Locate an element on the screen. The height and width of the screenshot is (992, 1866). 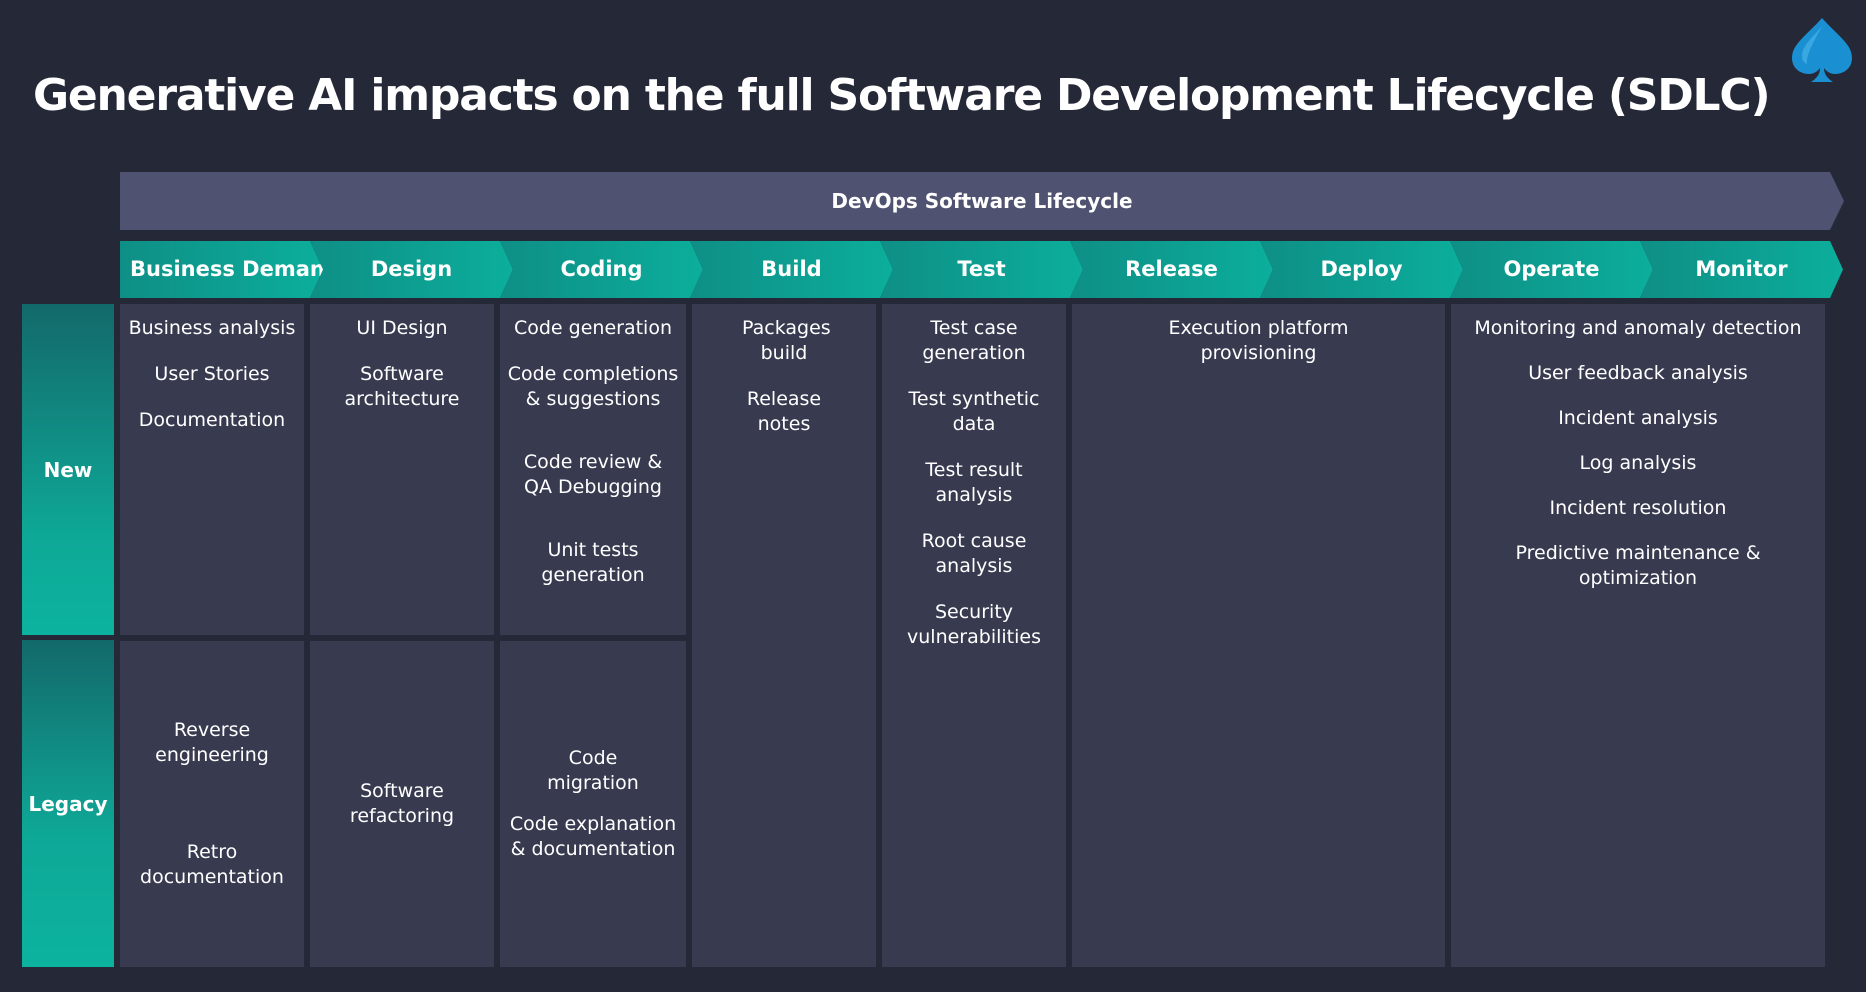
phase-label: Coding is located at coordinates (601, 269).